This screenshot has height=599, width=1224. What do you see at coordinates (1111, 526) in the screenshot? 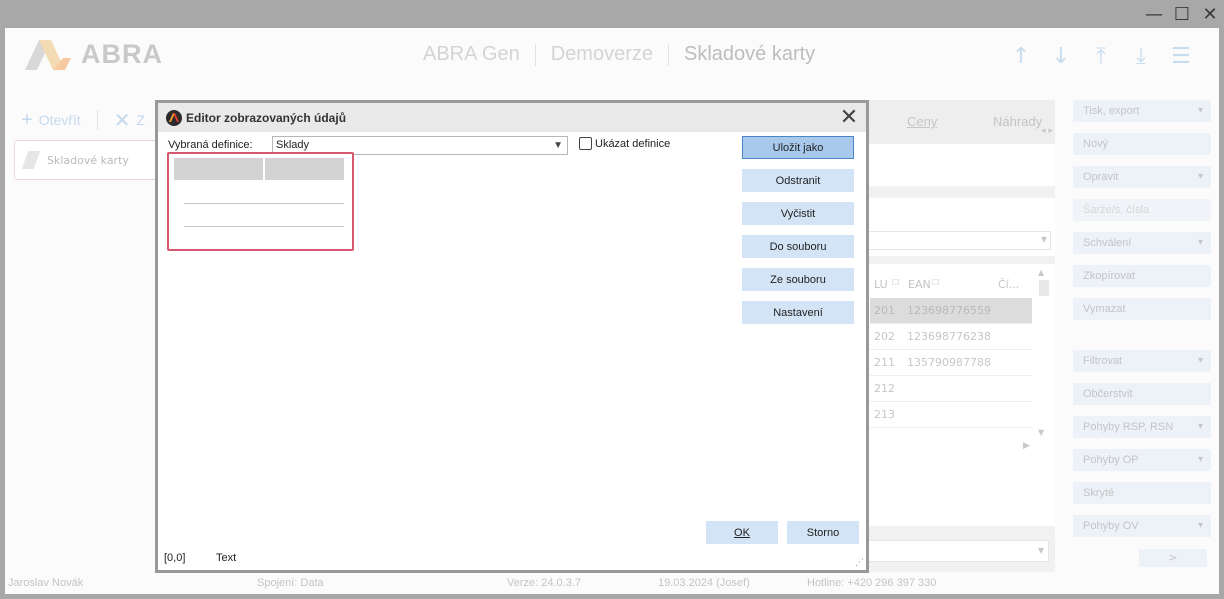
I see `action-label: Pohyby OV` at bounding box center [1111, 526].